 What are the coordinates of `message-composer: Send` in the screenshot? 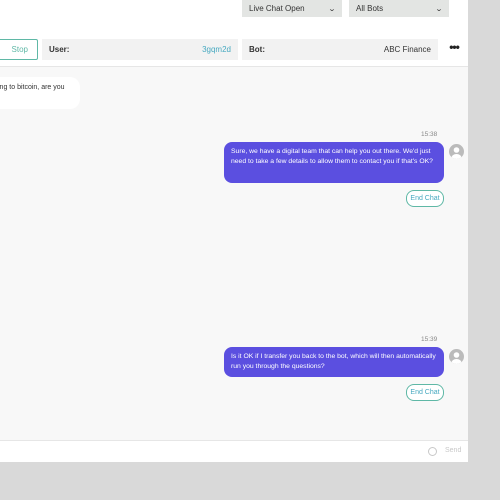 It's located at (234, 451).